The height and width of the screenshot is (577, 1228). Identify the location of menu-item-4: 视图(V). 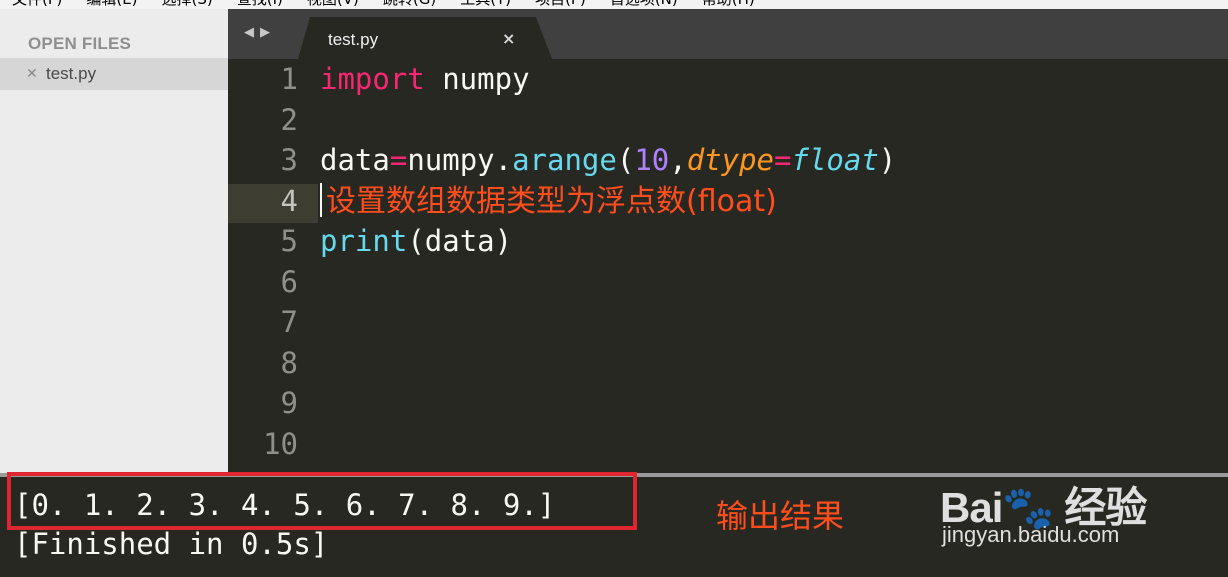
(333, 4).